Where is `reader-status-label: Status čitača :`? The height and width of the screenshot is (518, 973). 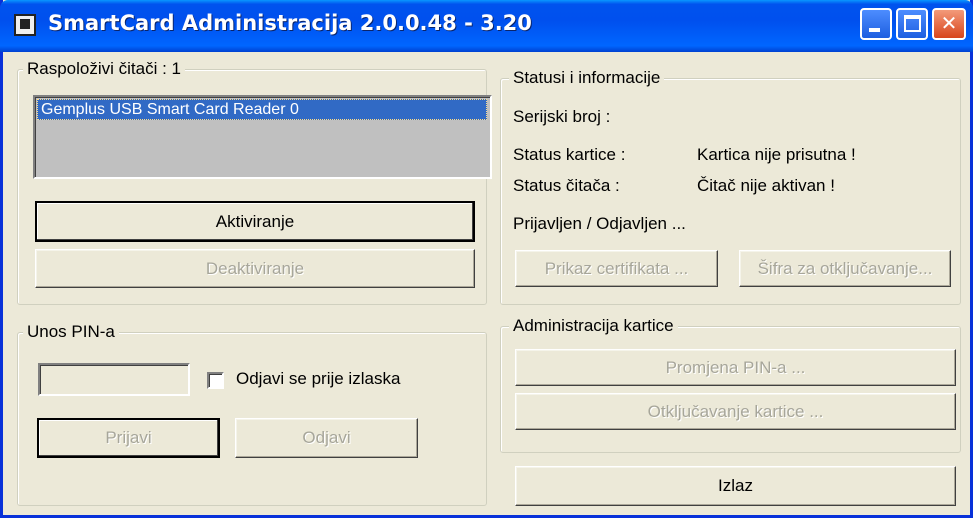
reader-status-label: Status čitača : is located at coordinates (566, 185).